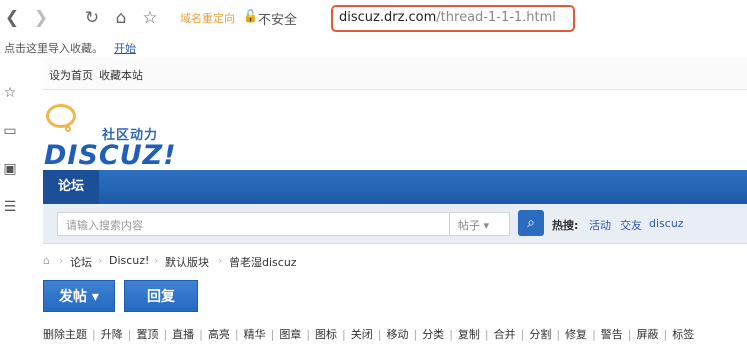  Describe the element at coordinates (53, 48) in the screenshot. I see `import-bookmarks-text: 点击这里导入收藏。` at that location.